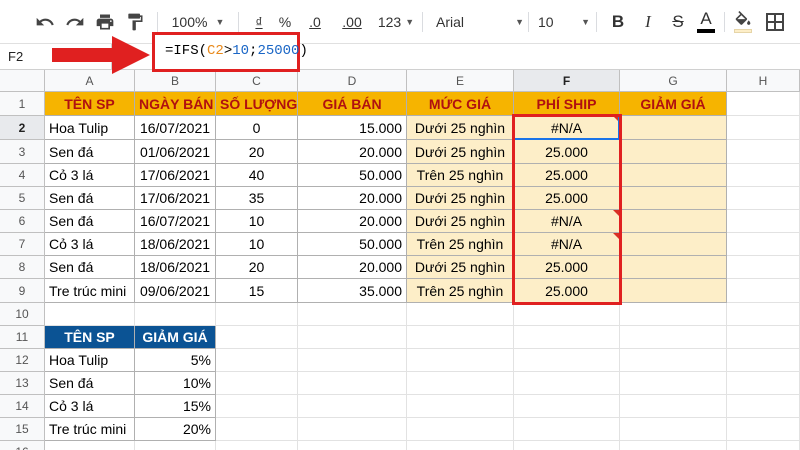 This screenshot has height=450, width=800. What do you see at coordinates (763, 81) in the screenshot?
I see `column-header-h: H` at bounding box center [763, 81].